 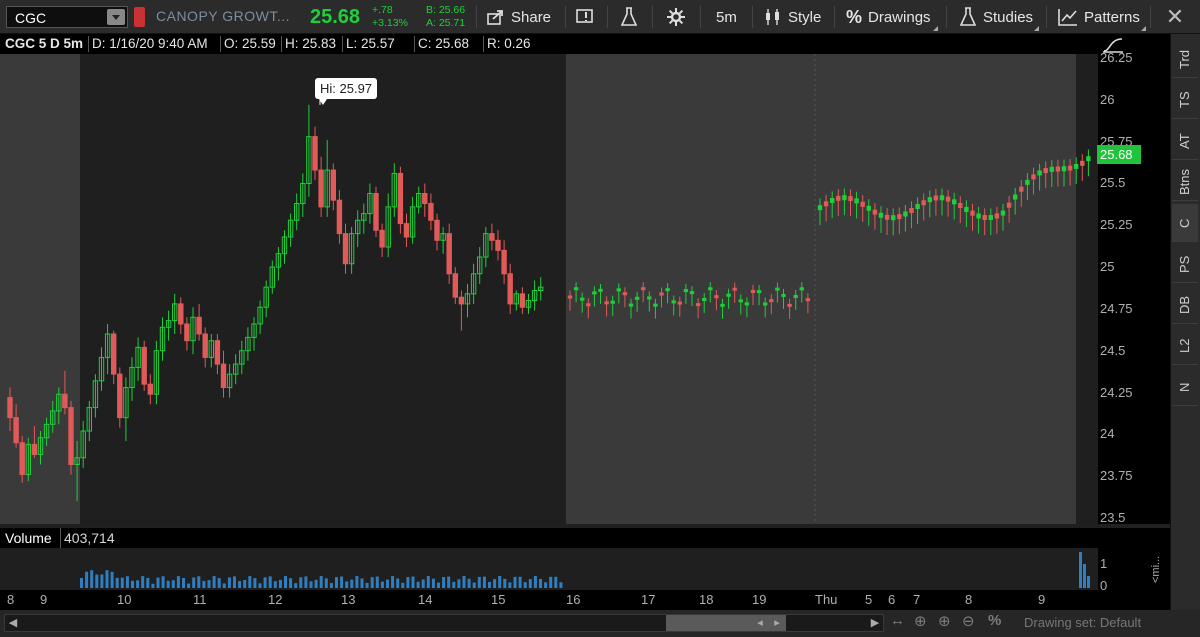 I want to click on sidebar-tab-l2: L2, so click(x=1185, y=346).